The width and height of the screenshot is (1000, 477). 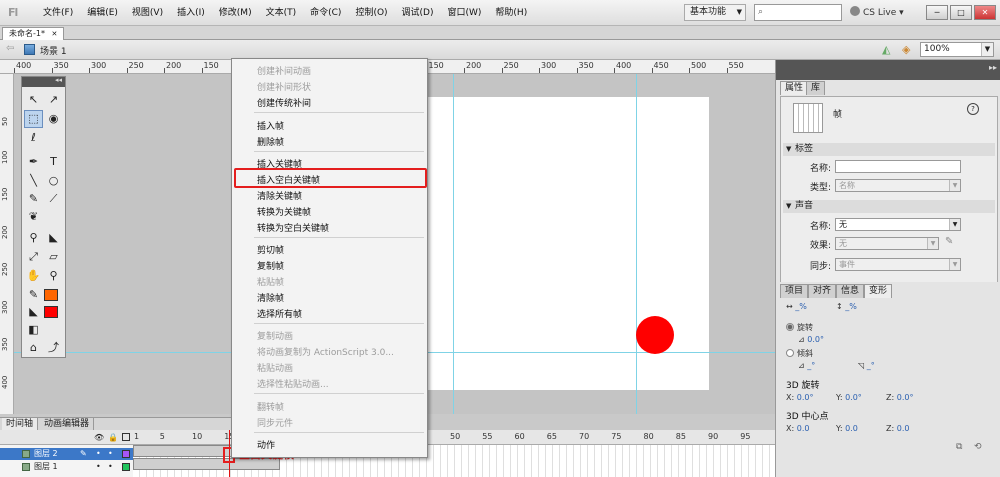 What do you see at coordinates (511, 13) in the screenshot?
I see `menu-help: 帮助(H)` at bounding box center [511, 13].